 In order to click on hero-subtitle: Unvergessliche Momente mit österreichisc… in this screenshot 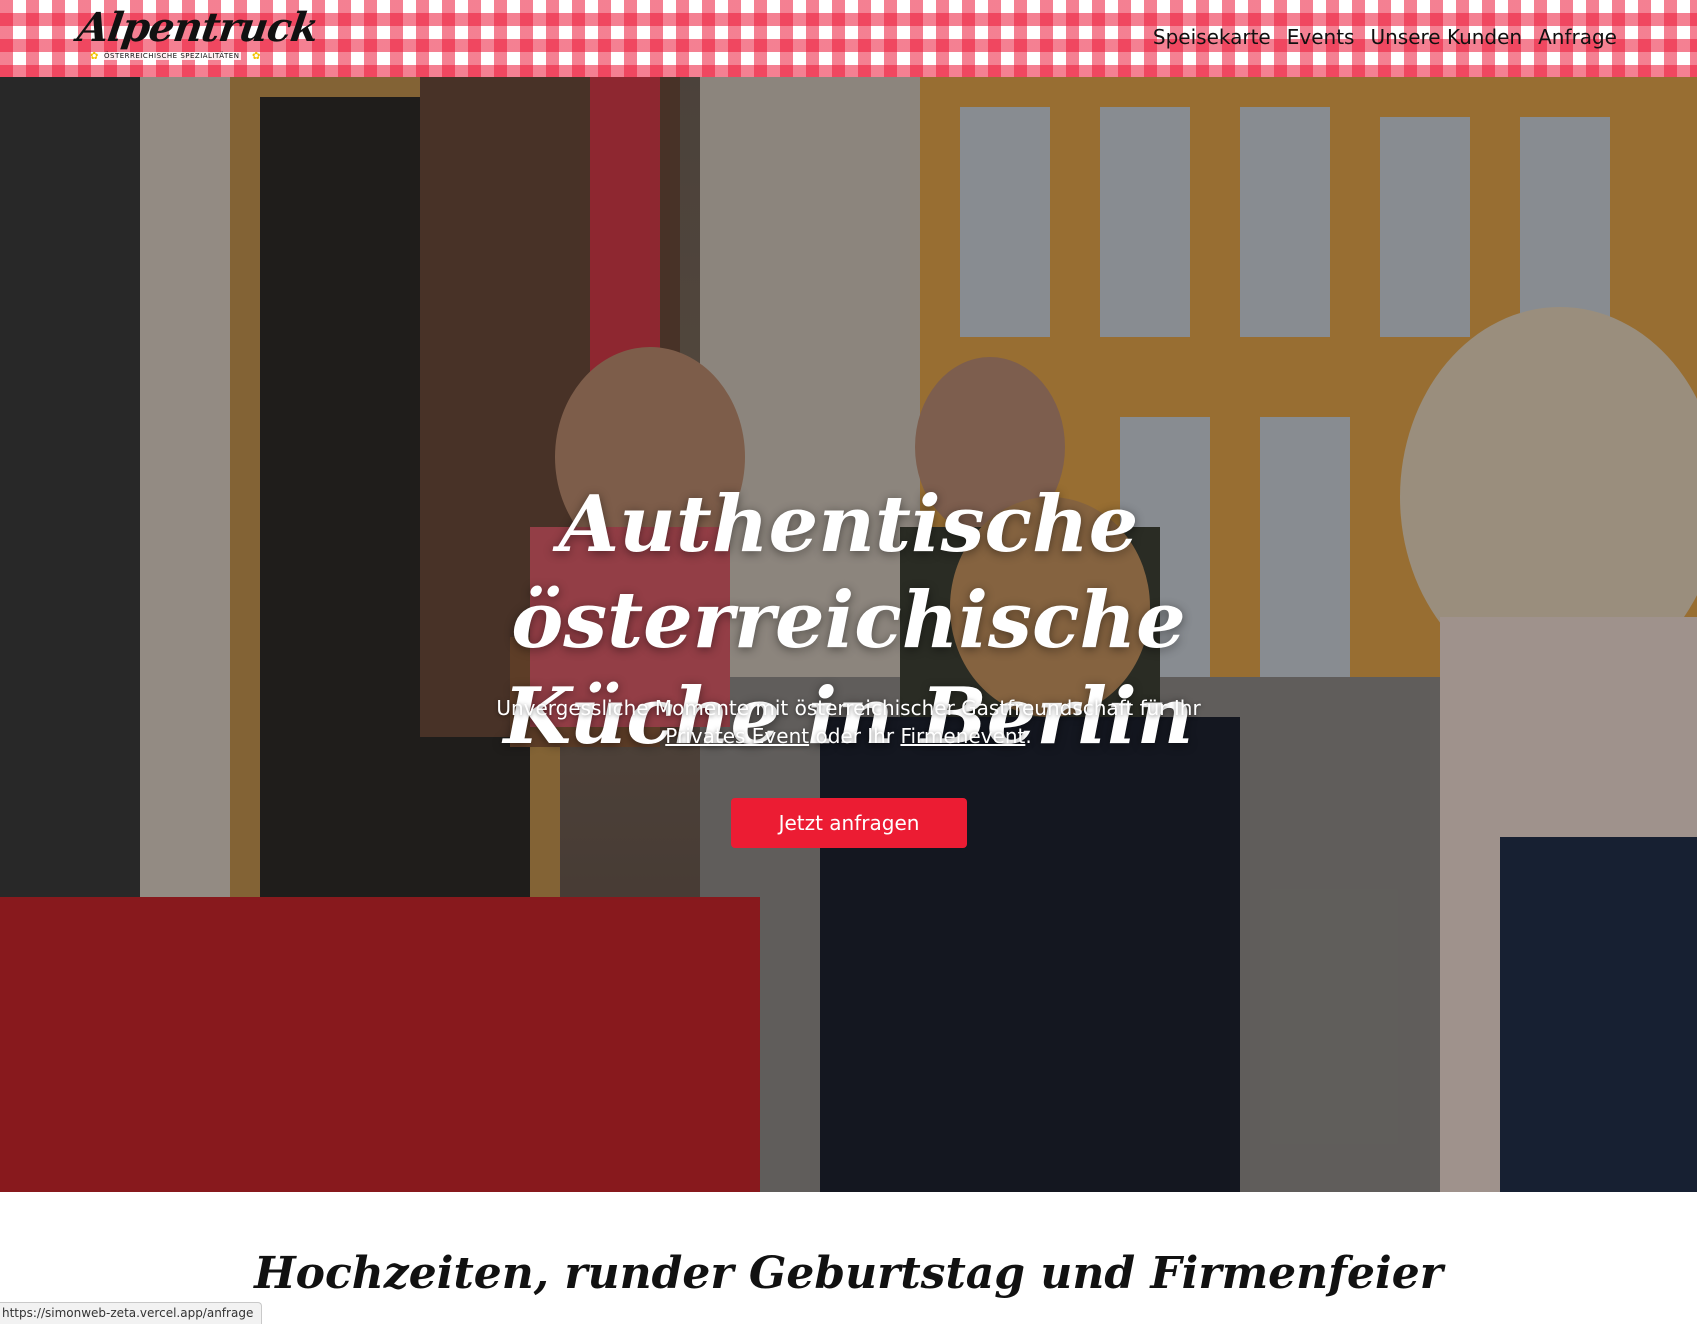, I will do `click(848, 722)`.